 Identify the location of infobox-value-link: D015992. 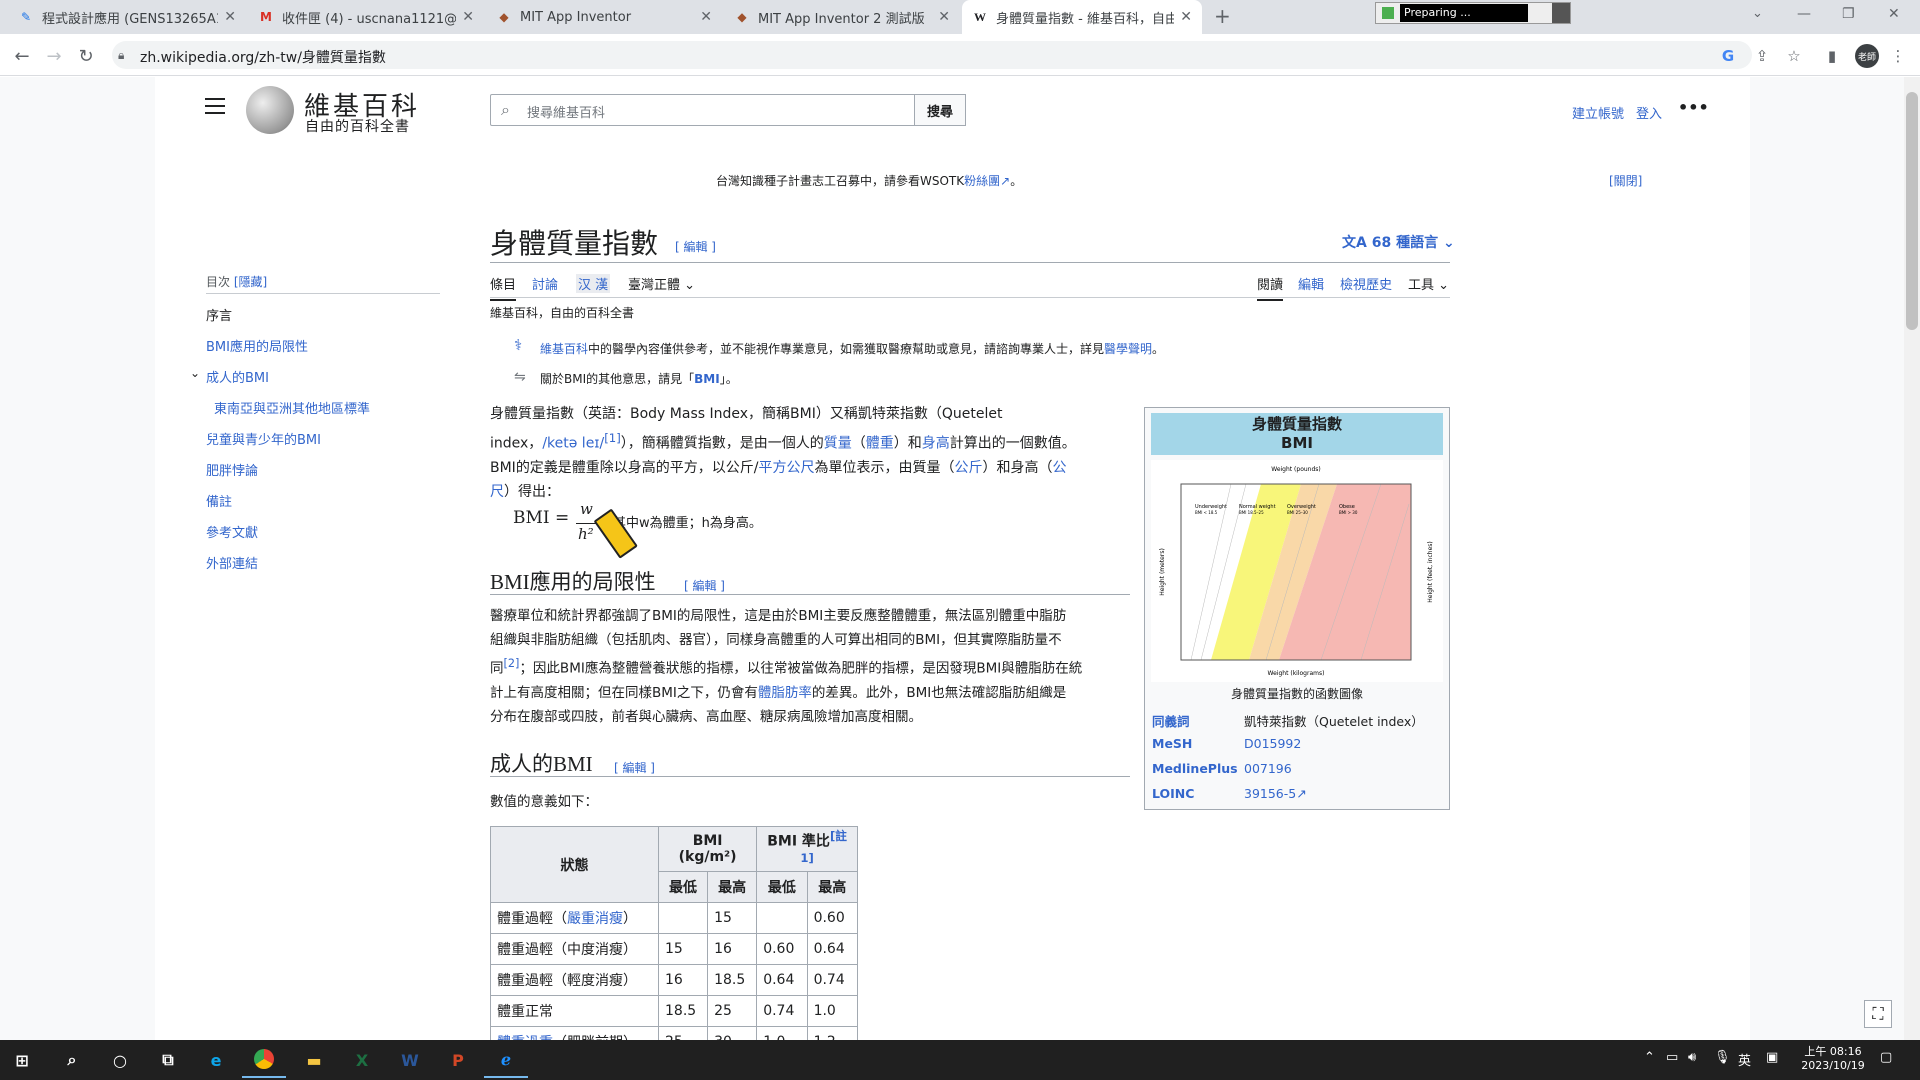
(1272, 743).